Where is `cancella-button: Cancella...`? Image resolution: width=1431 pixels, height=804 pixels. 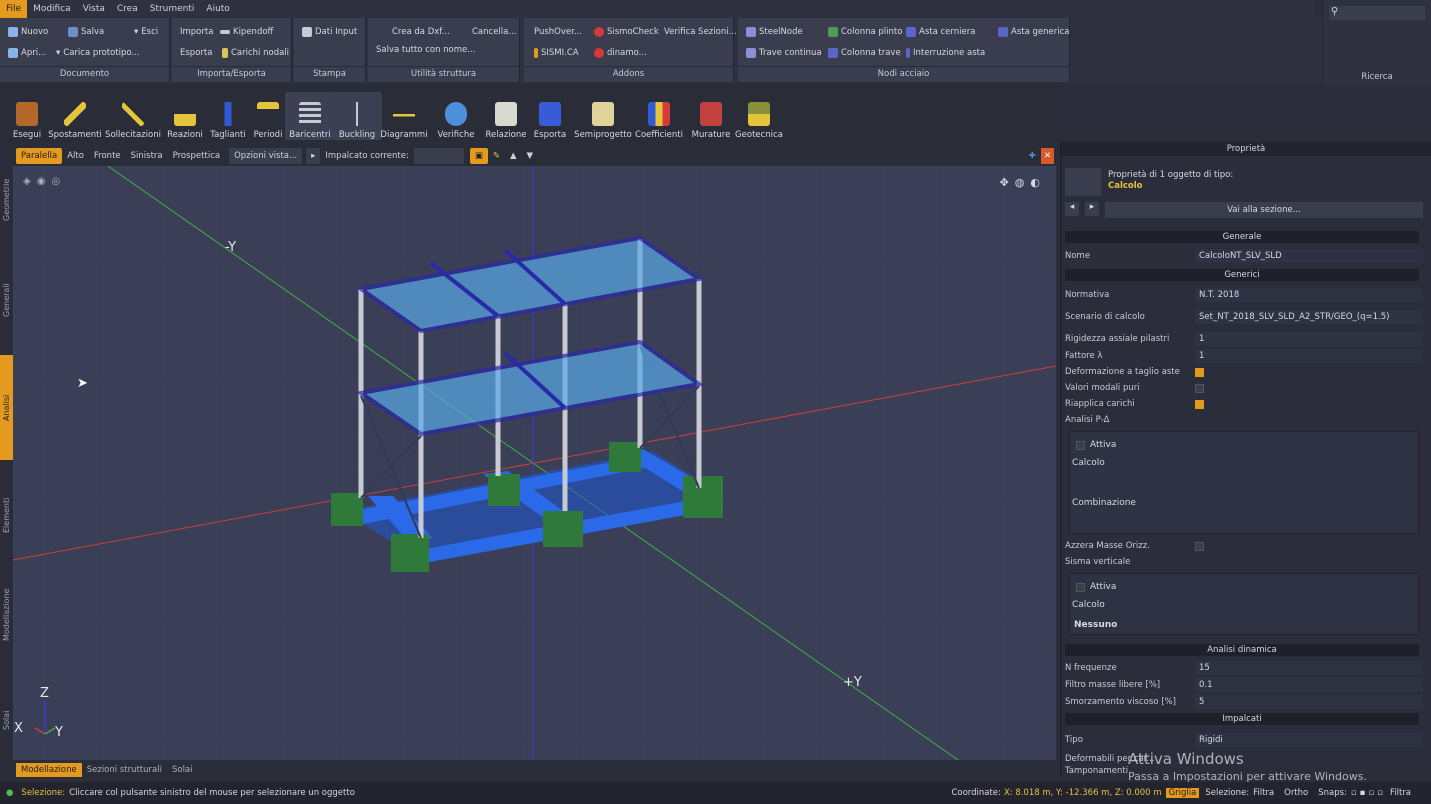
cancella-button: Cancella... is located at coordinates (494, 32).